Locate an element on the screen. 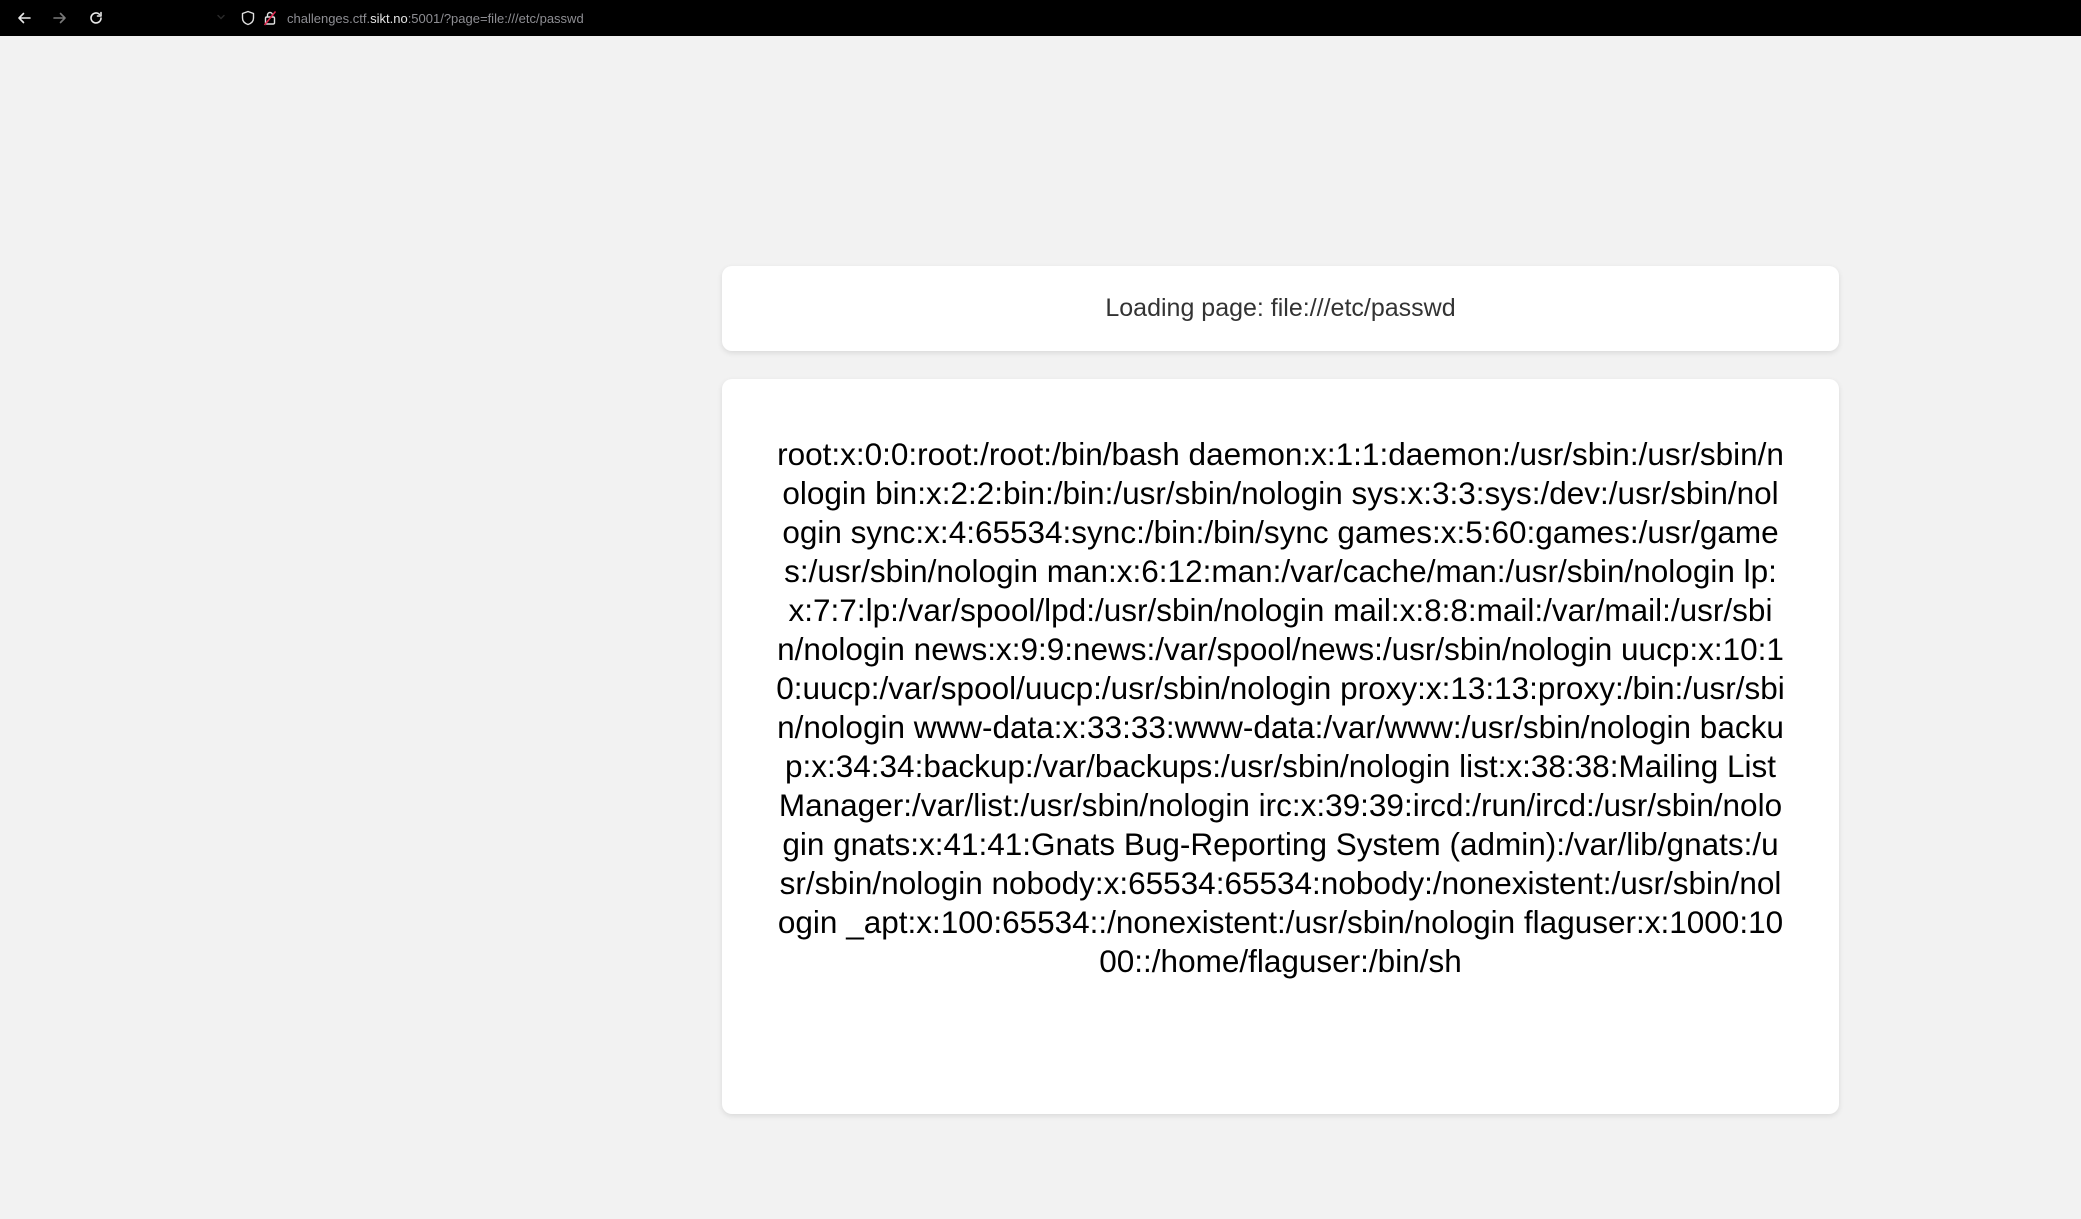  lock-icon is located at coordinates (270, 18).